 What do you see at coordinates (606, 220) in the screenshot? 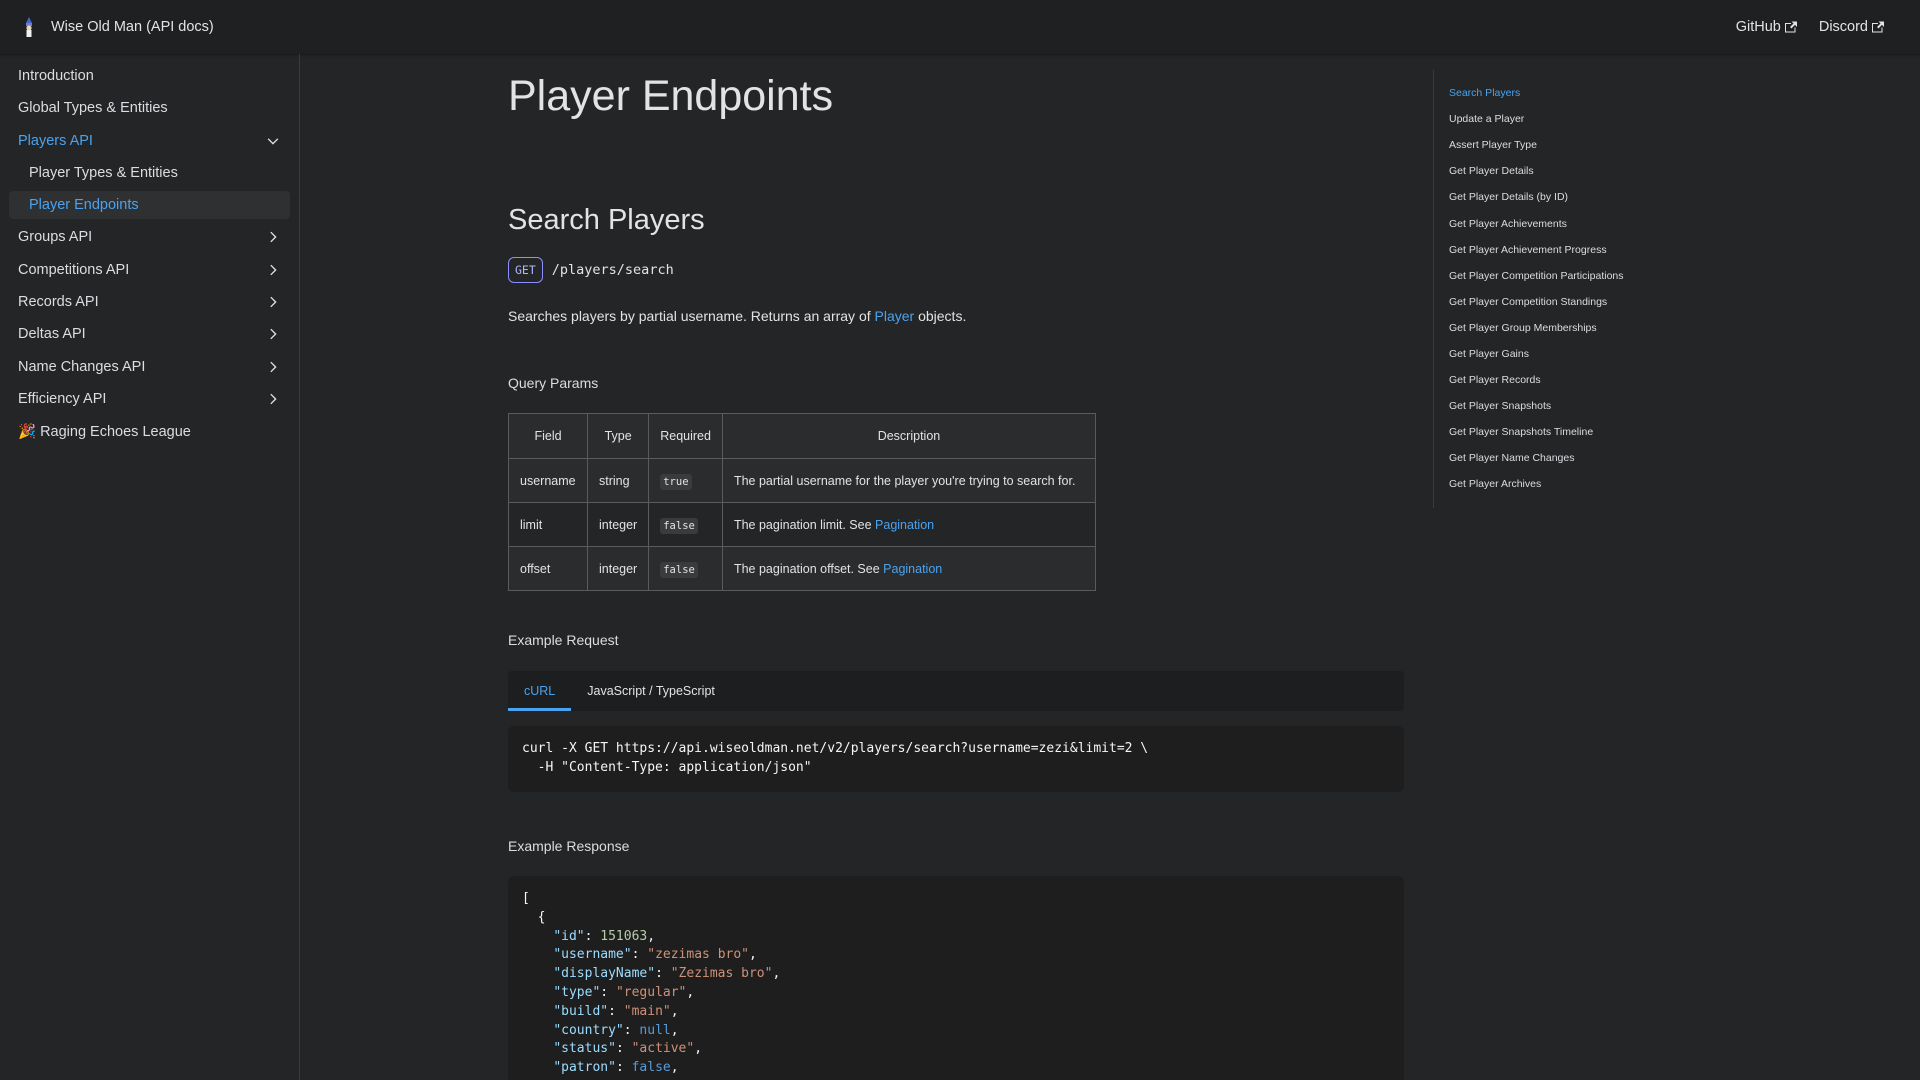
I see `section-title: Search Players` at bounding box center [606, 220].